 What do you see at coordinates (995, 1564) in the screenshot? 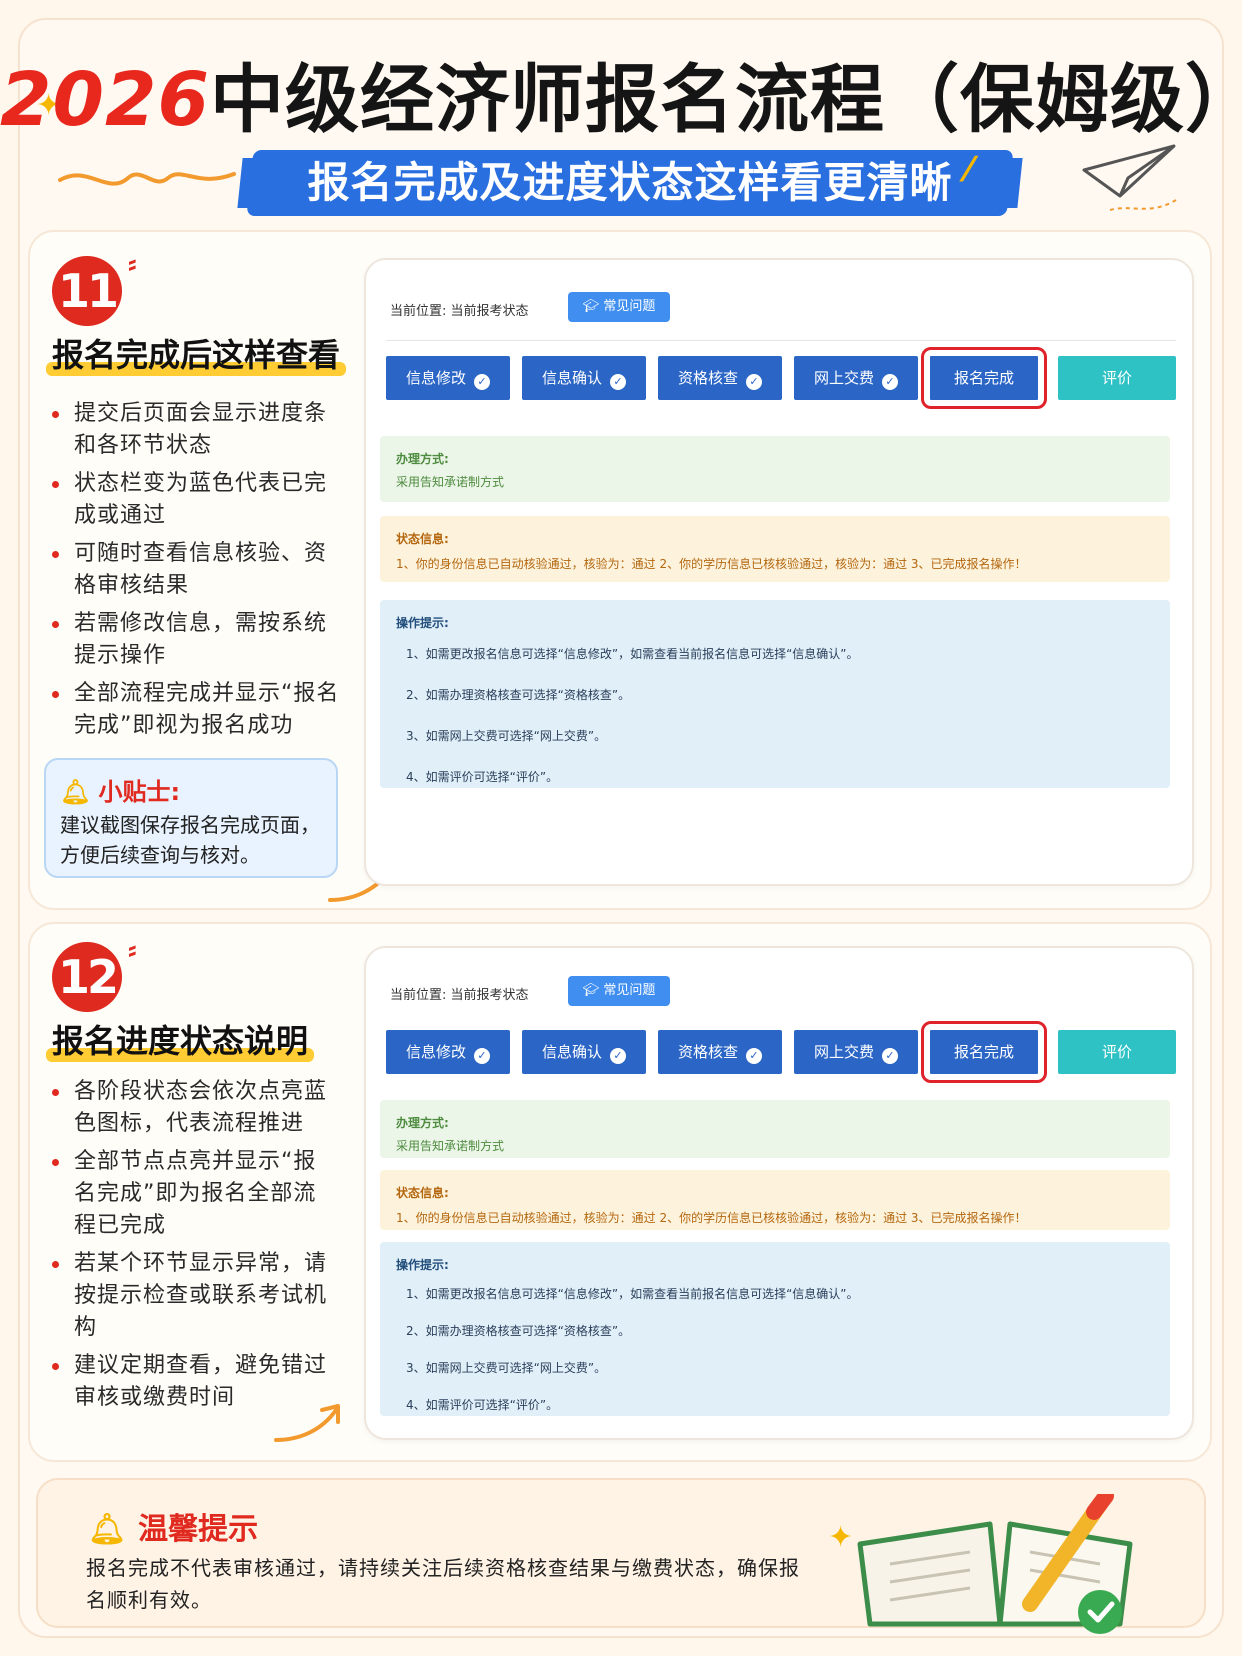
I see `book-pencil-icon` at bounding box center [995, 1564].